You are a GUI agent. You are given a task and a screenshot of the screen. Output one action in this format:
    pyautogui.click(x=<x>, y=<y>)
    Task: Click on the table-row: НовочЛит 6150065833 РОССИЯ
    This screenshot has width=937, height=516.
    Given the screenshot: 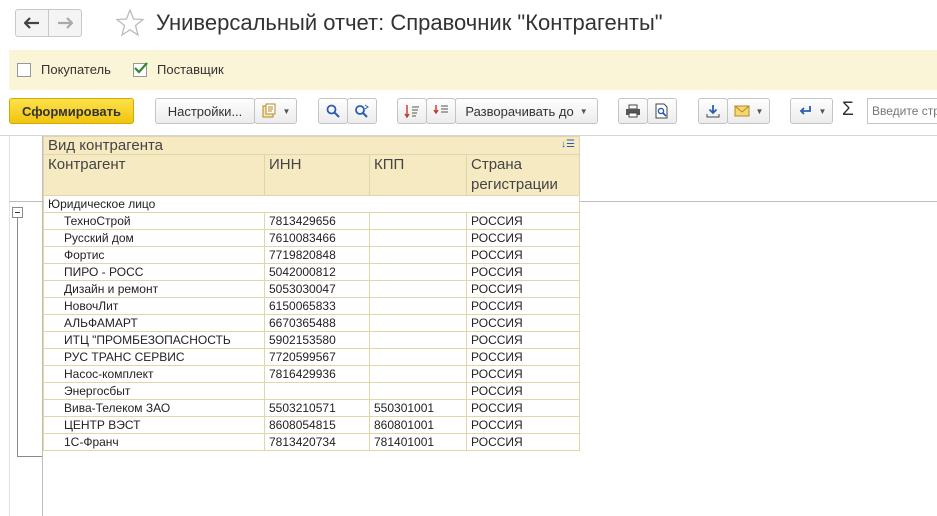 What is the action you would take?
    pyautogui.click(x=311, y=306)
    